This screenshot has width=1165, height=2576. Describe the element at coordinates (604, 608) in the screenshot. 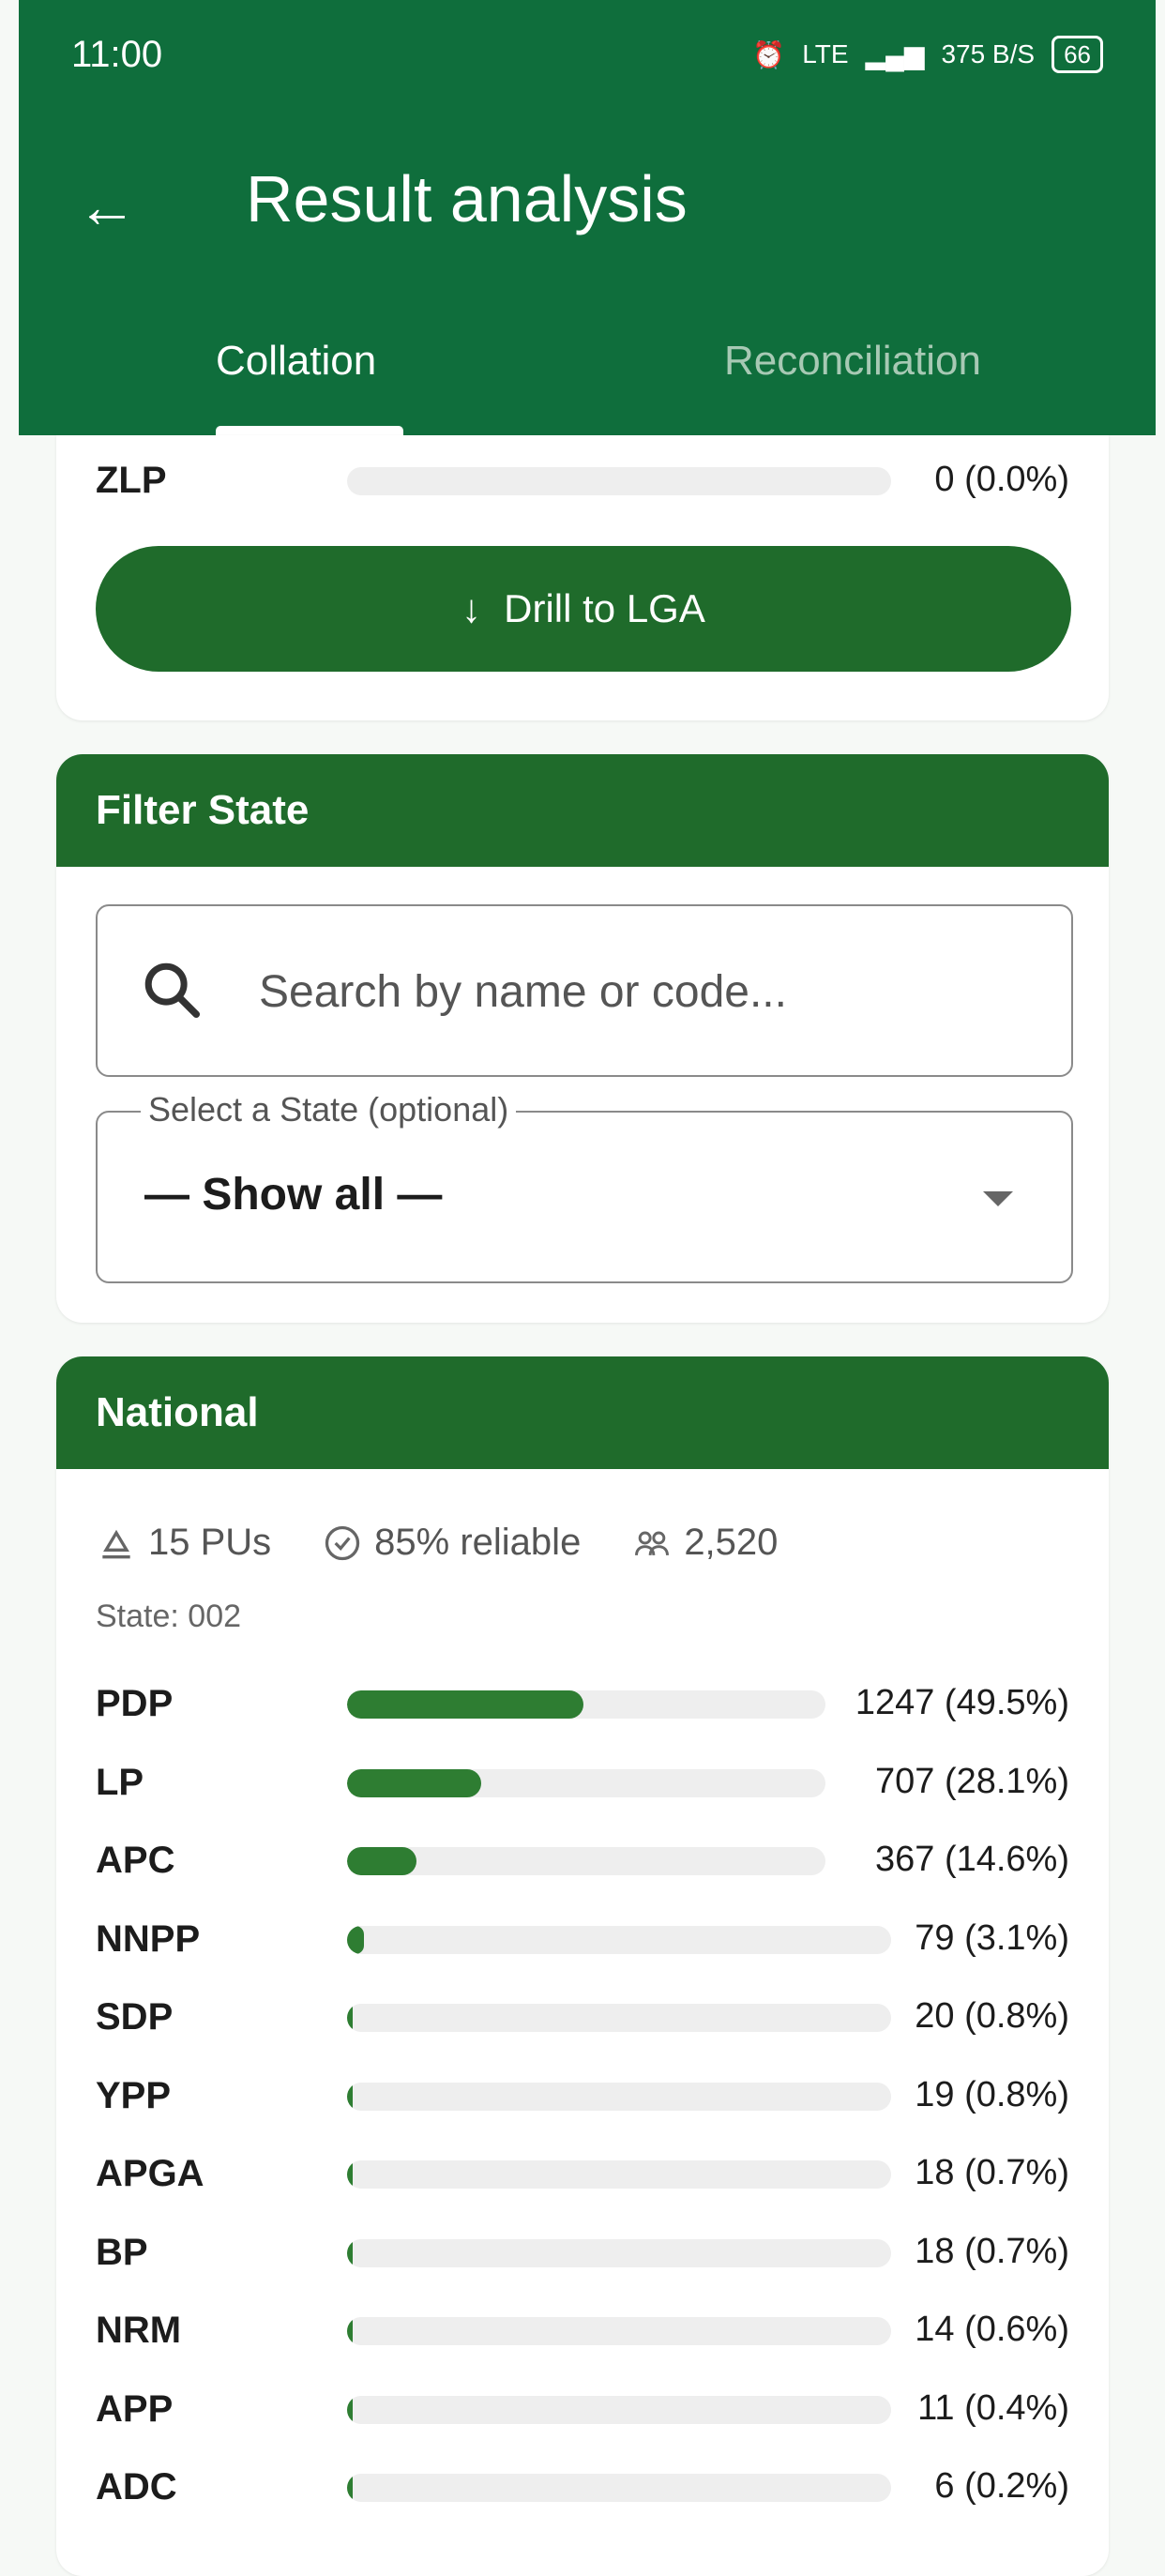

I see `drill-button-label: Drill to LGA` at that location.